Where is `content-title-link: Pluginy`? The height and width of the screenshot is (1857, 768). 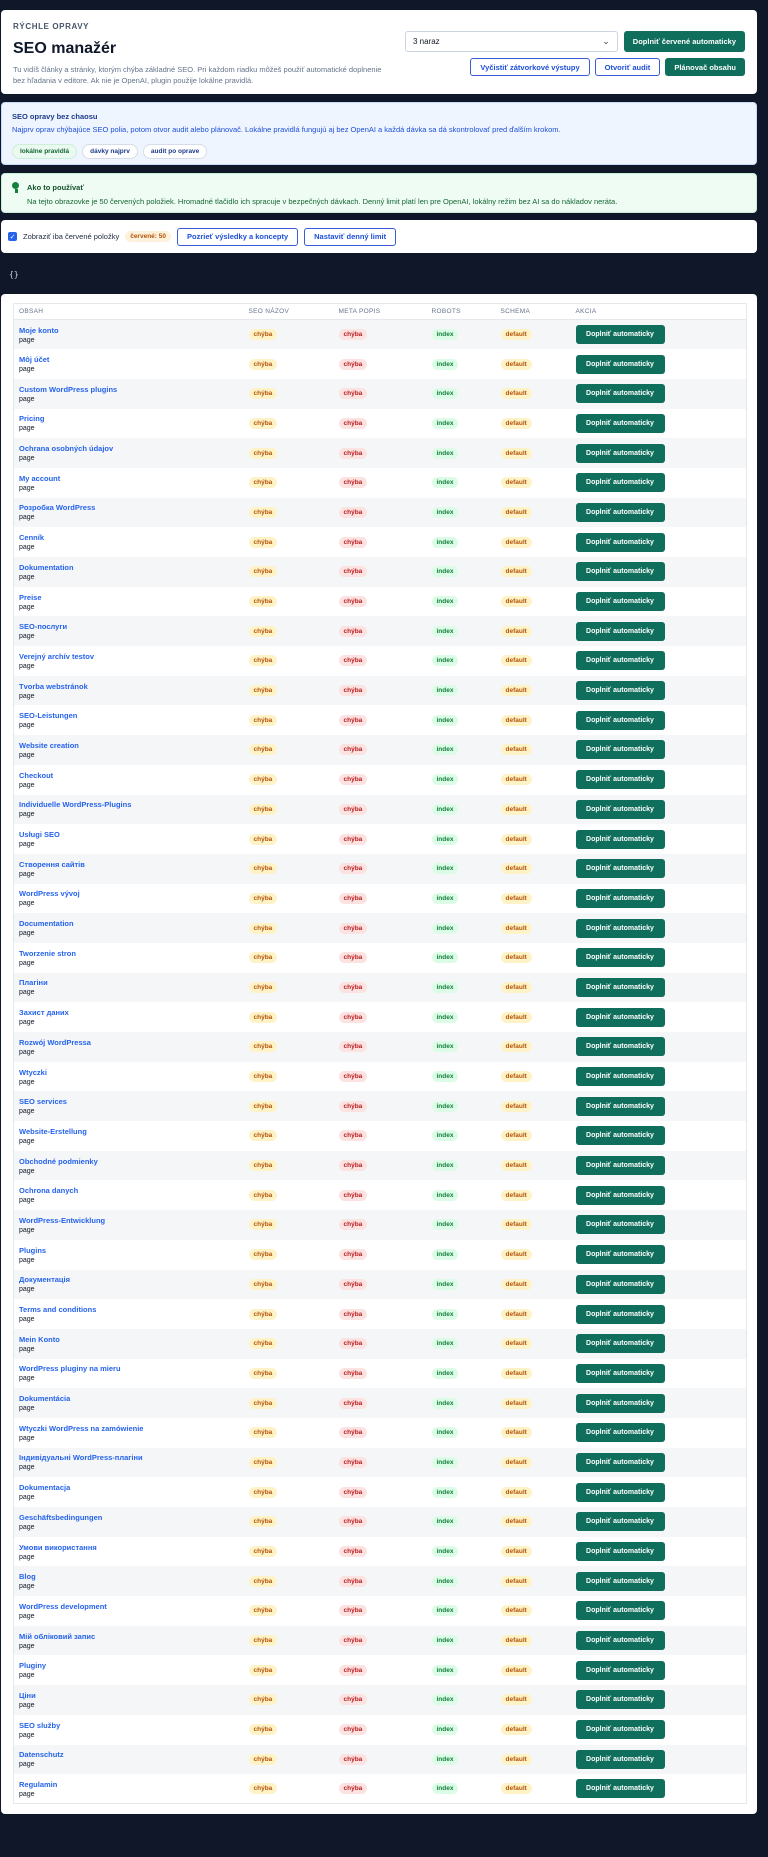 content-title-link: Pluginy is located at coordinates (131, 1665).